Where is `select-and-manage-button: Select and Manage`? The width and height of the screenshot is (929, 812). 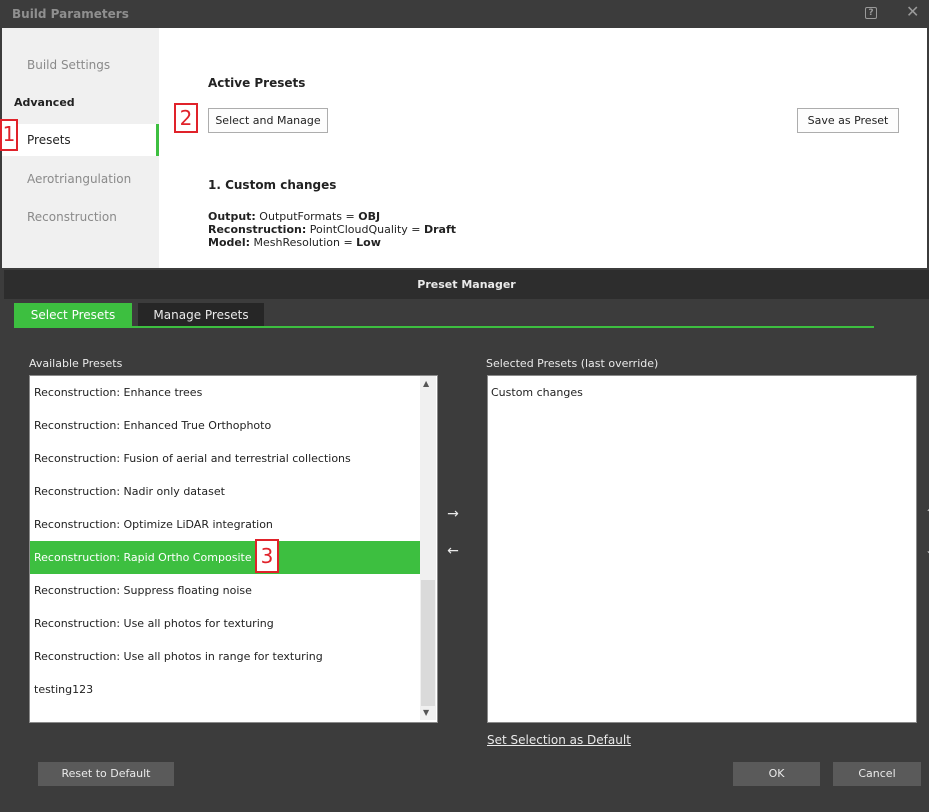 select-and-manage-button: Select and Manage is located at coordinates (268, 120).